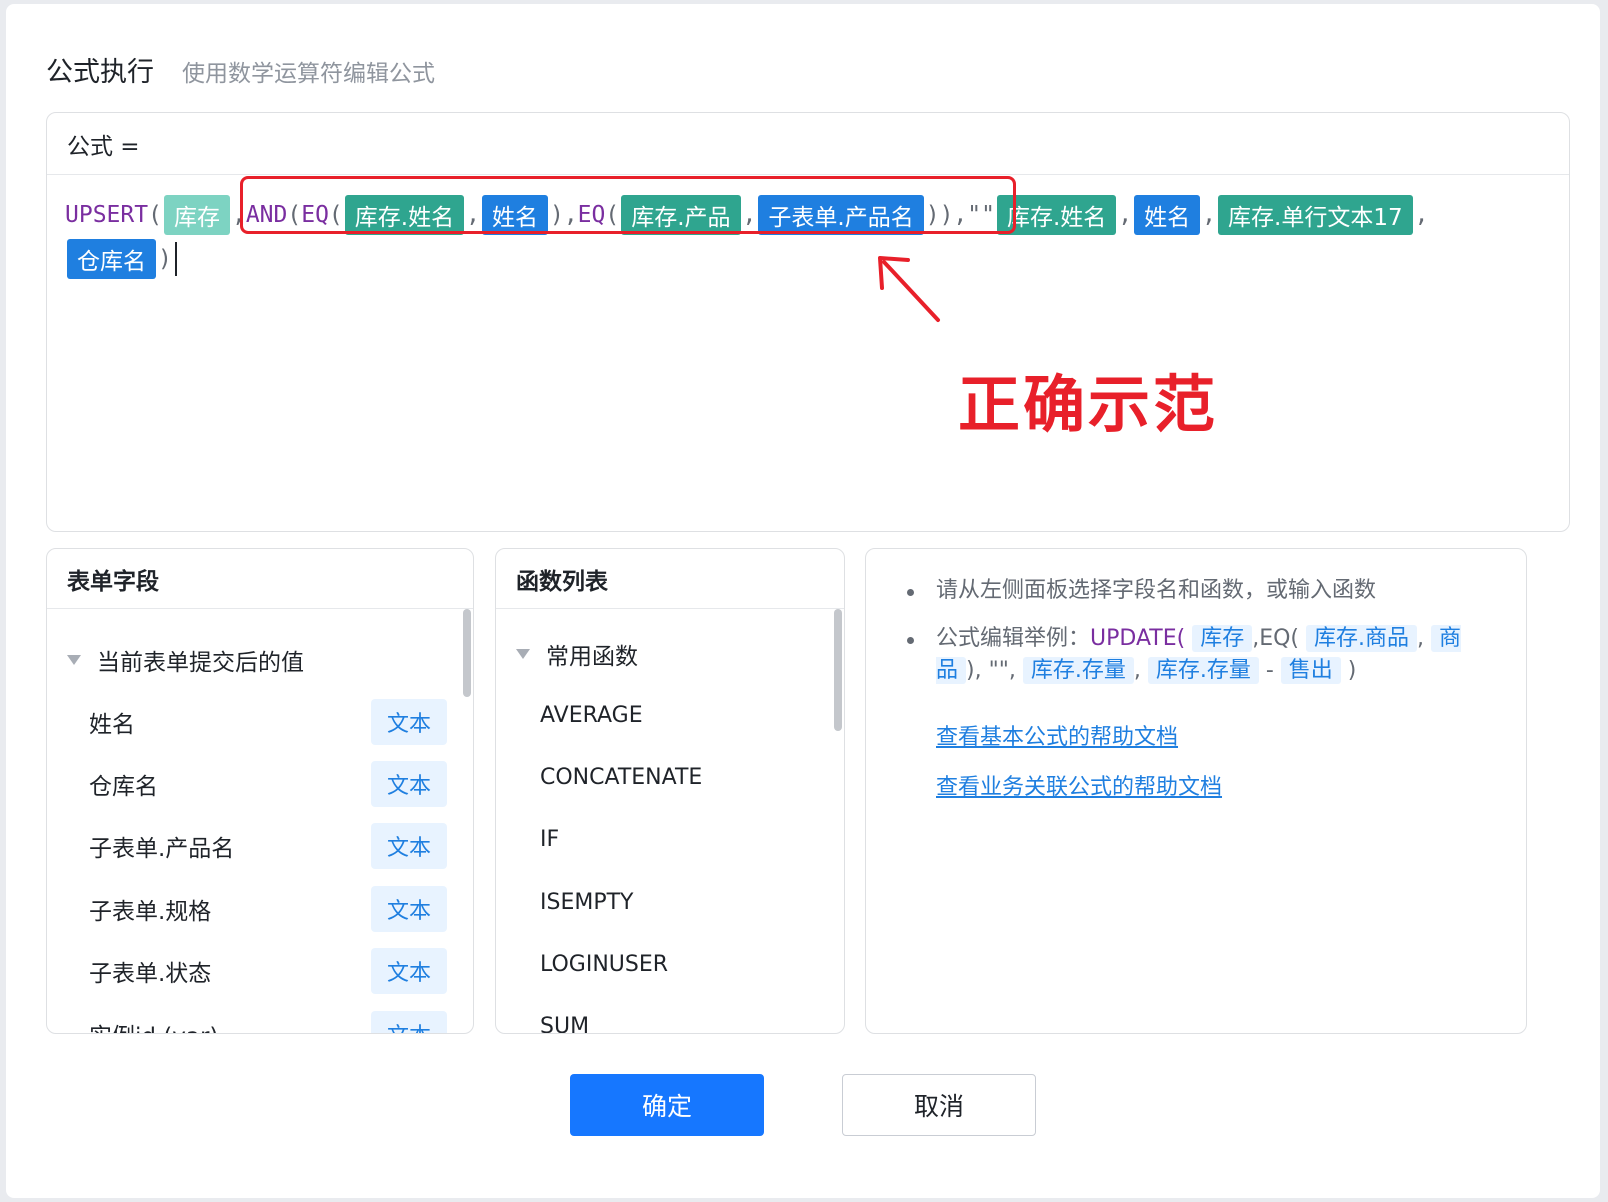 The image size is (1608, 1202). Describe the element at coordinates (838, 670) in the screenshot. I see `functions-scrollbar` at that location.